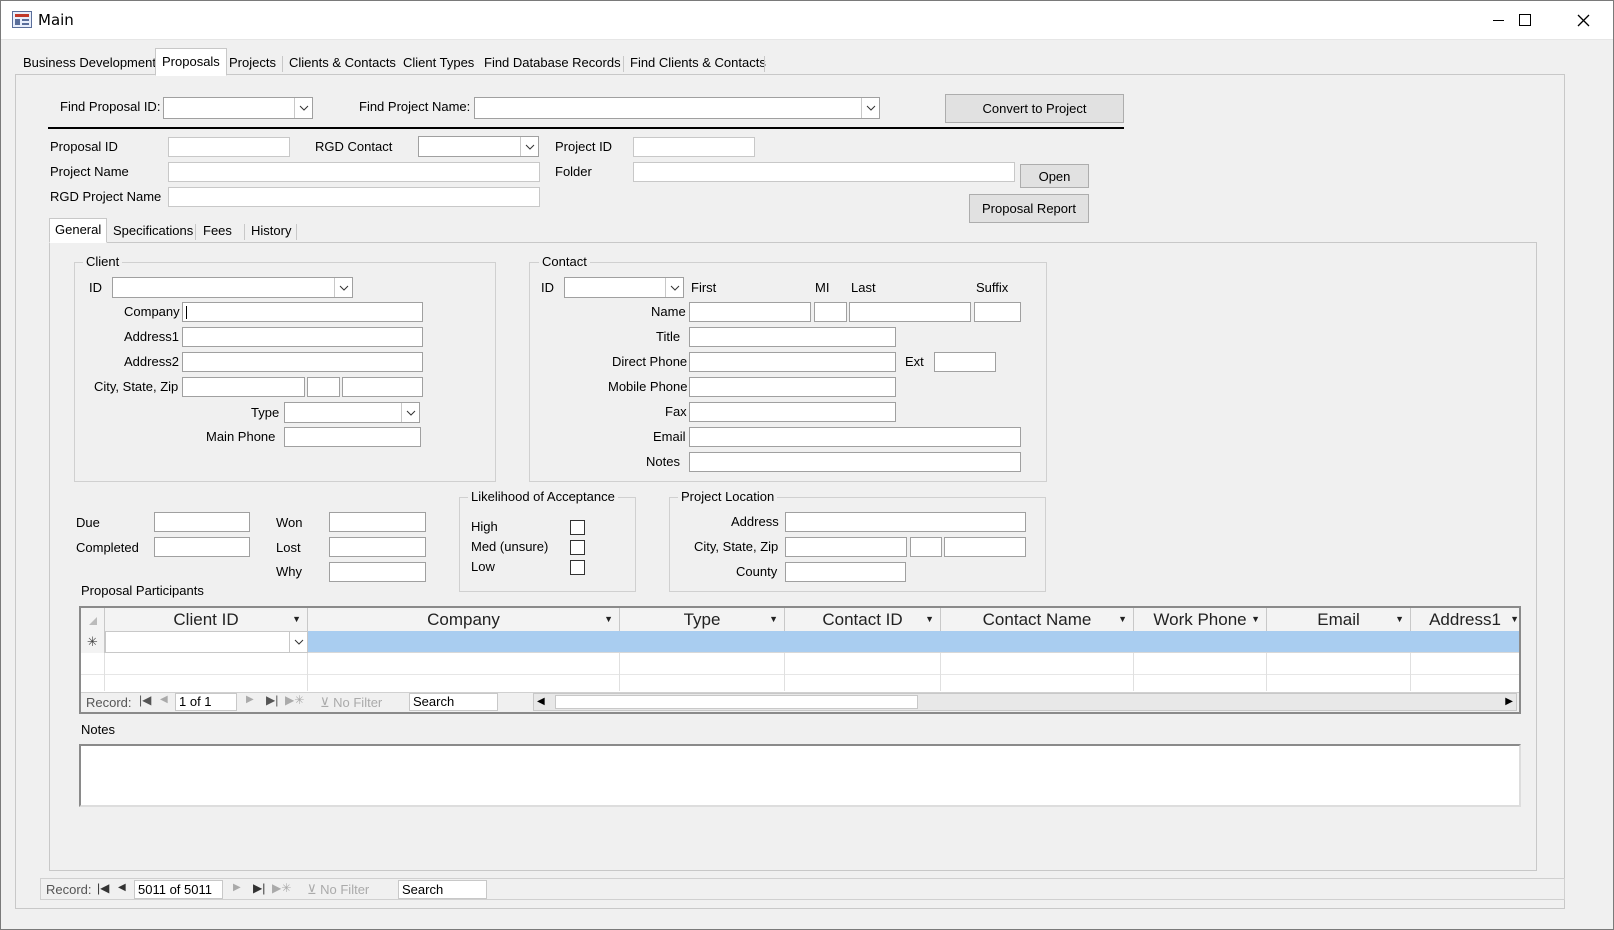  What do you see at coordinates (792, 387) in the screenshot?
I see `mobile-phone-field` at bounding box center [792, 387].